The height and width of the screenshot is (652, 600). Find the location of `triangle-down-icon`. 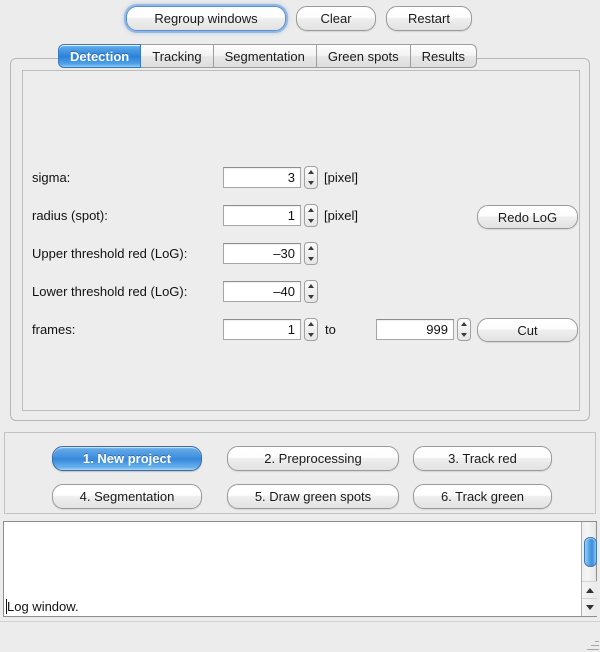

triangle-down-icon is located at coordinates (589, 607).